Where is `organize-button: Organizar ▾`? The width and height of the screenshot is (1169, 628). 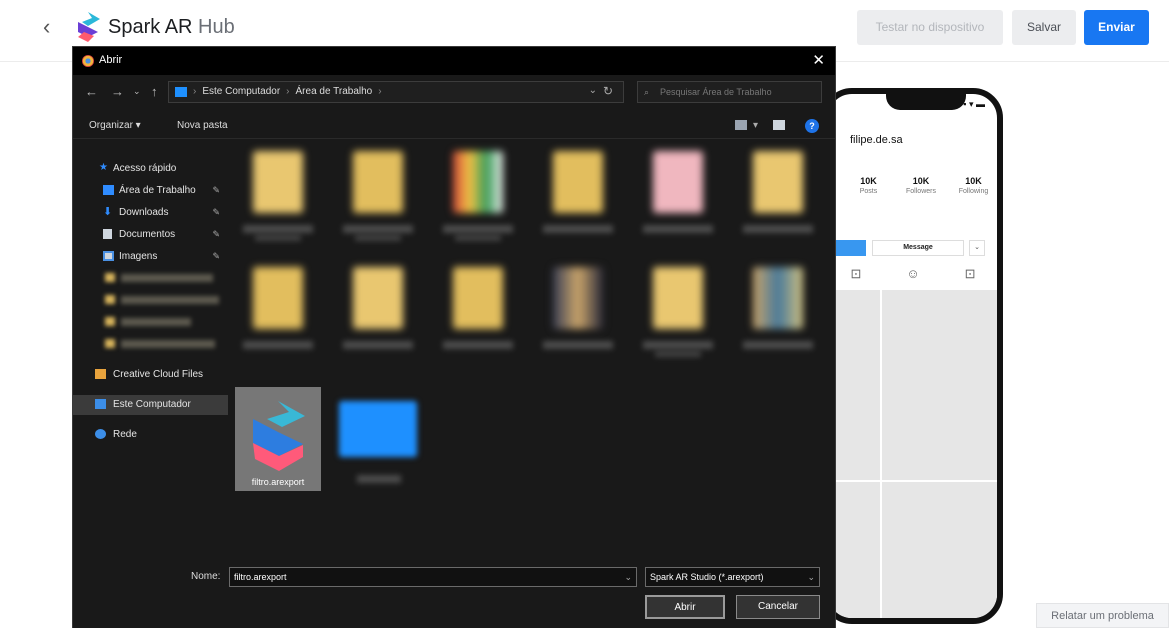 organize-button: Organizar ▾ is located at coordinates (115, 125).